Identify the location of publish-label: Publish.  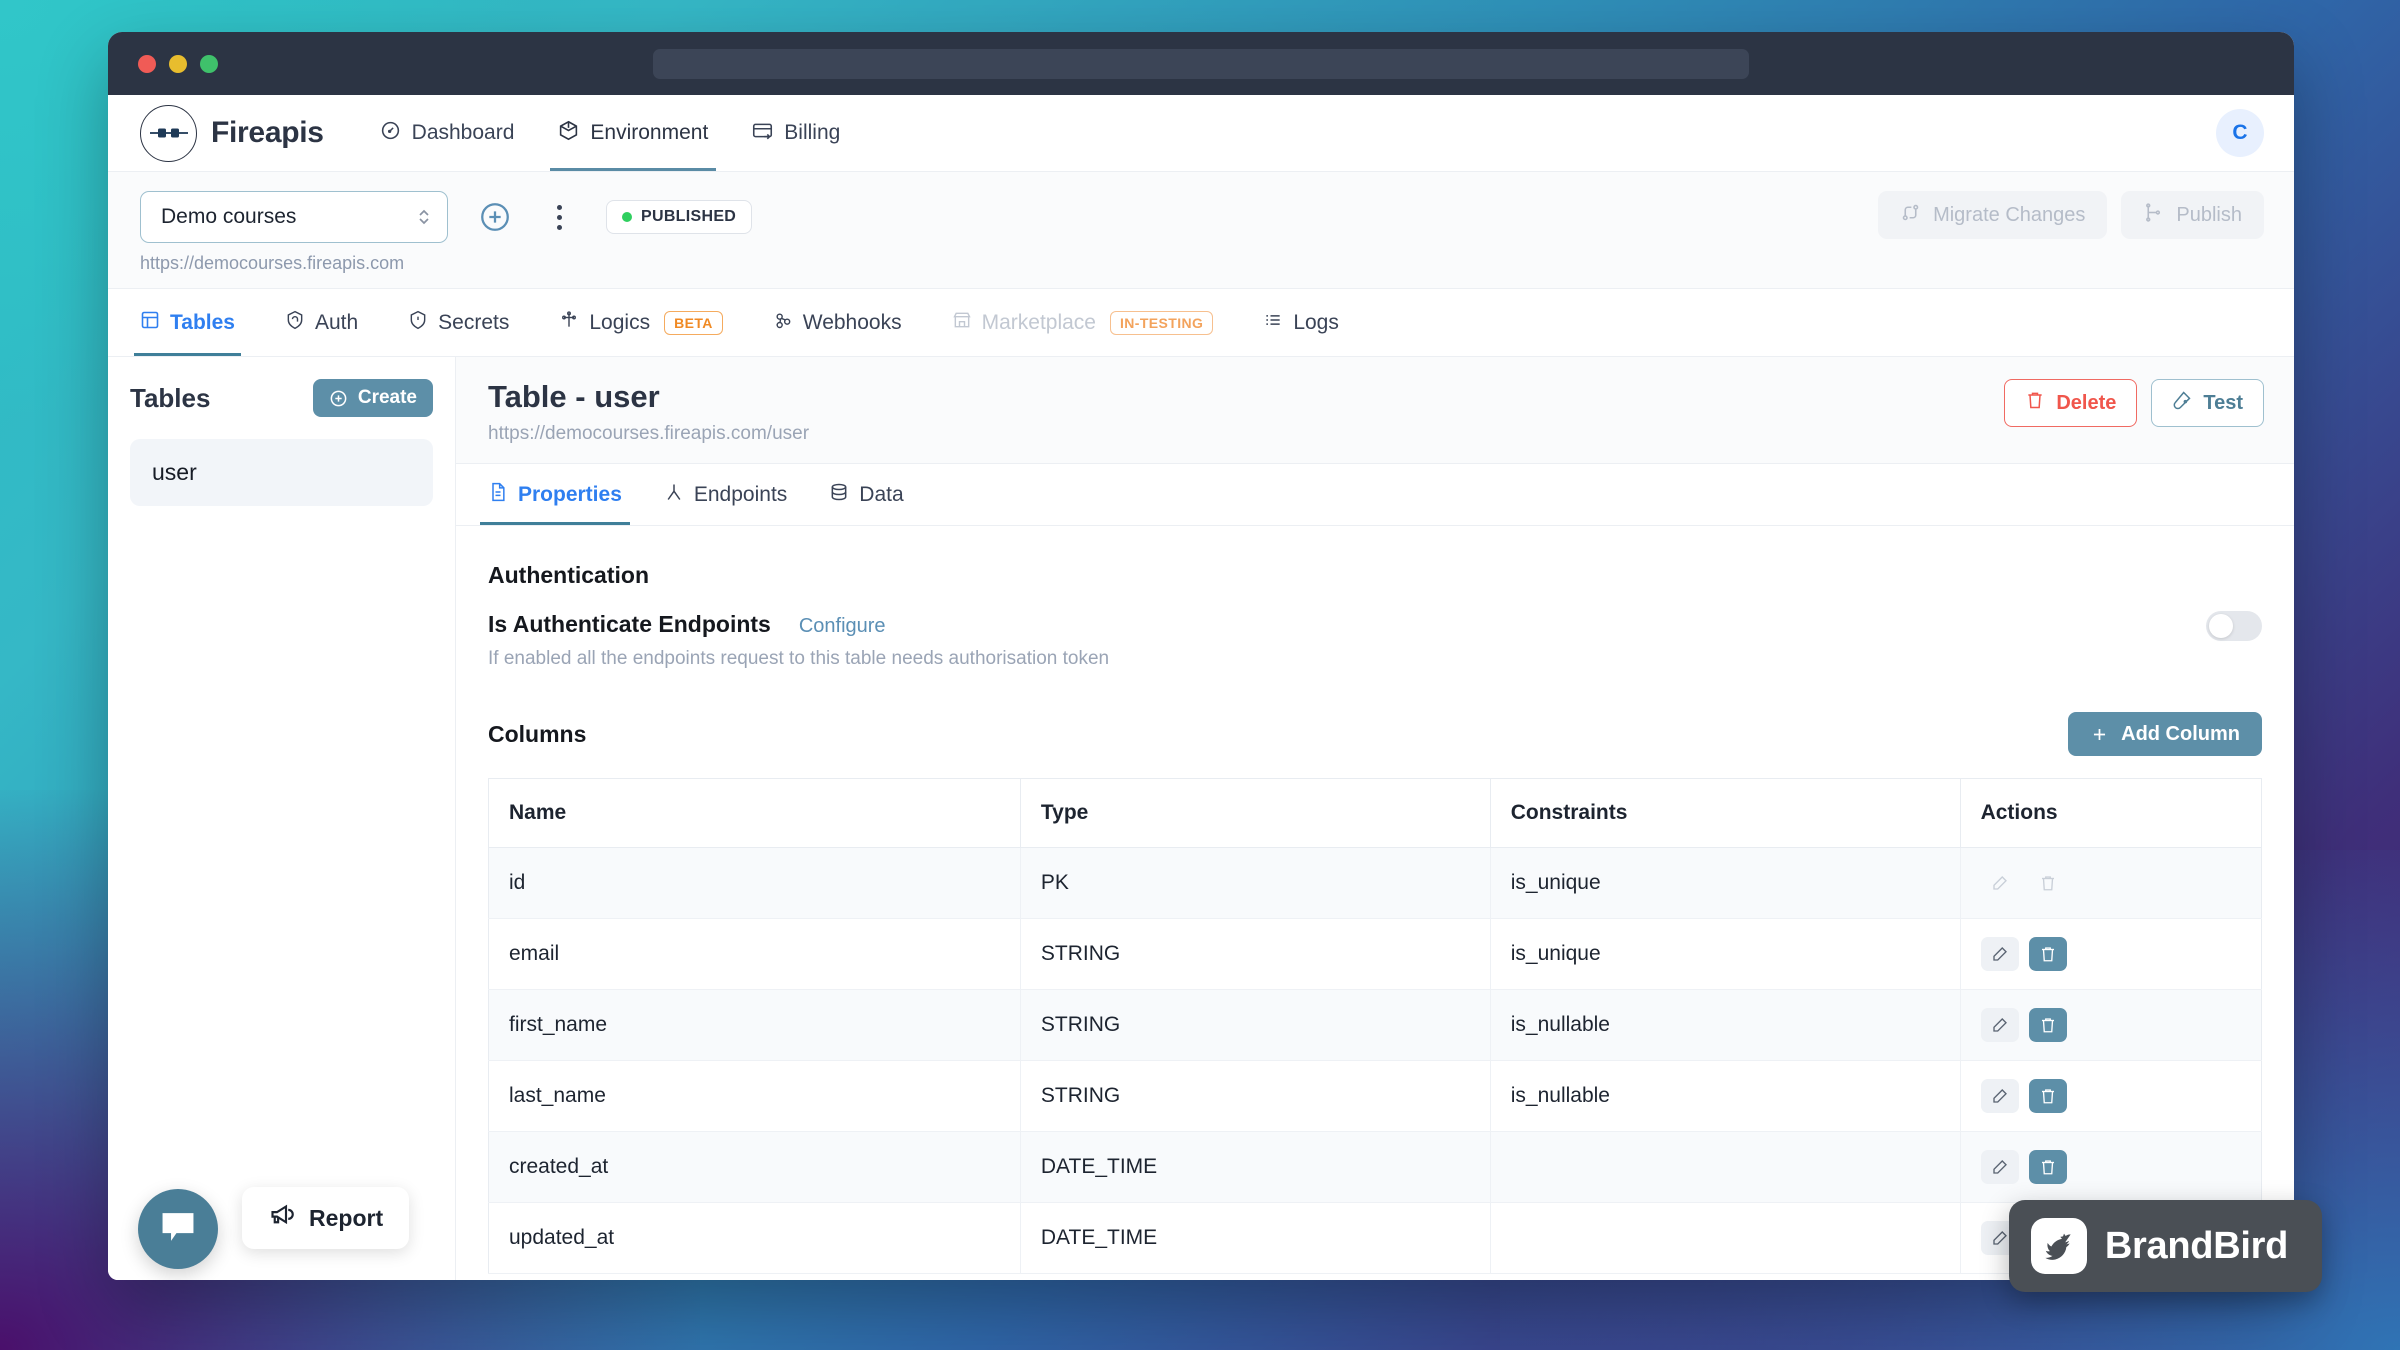
(2209, 214).